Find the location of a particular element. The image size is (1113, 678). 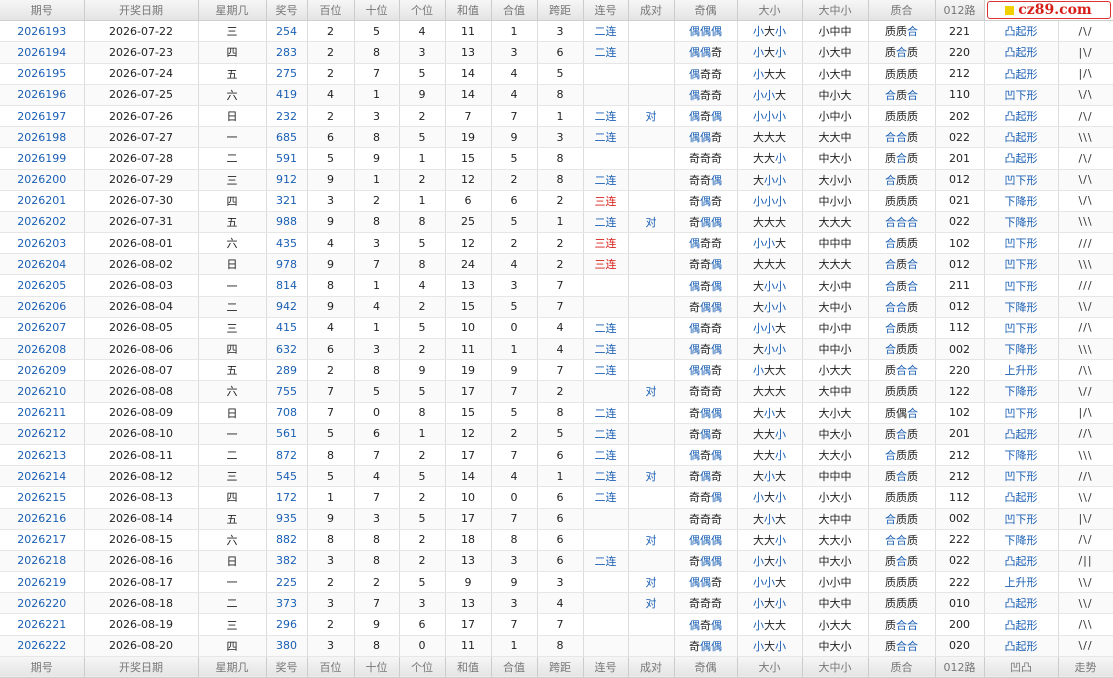

cell-date: 2026-07-26 is located at coordinates (141, 116).